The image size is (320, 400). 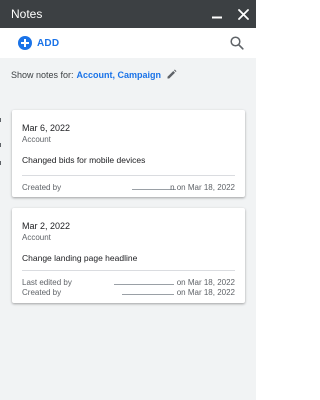 I want to click on minimize-button, so click(x=217, y=14).